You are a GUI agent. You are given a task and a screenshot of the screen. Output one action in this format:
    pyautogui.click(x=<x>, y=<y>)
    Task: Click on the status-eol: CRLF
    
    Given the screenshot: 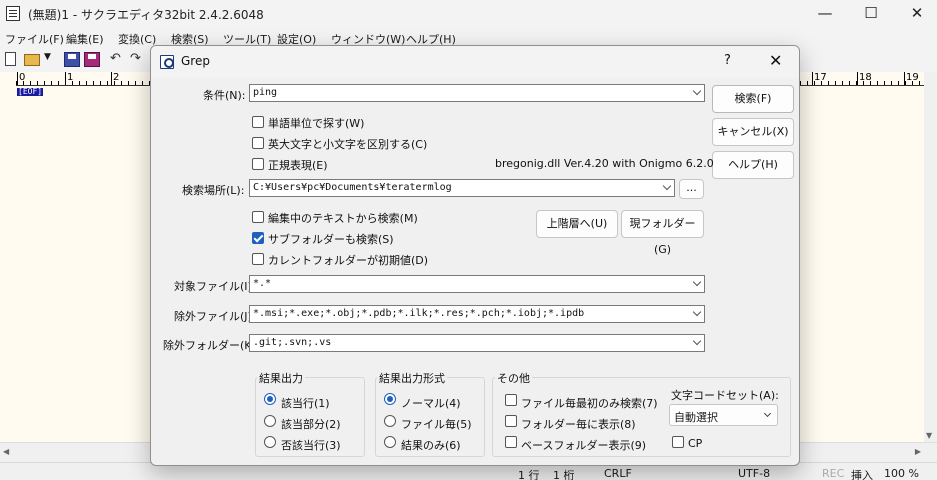 What is the action you would take?
    pyautogui.click(x=618, y=473)
    